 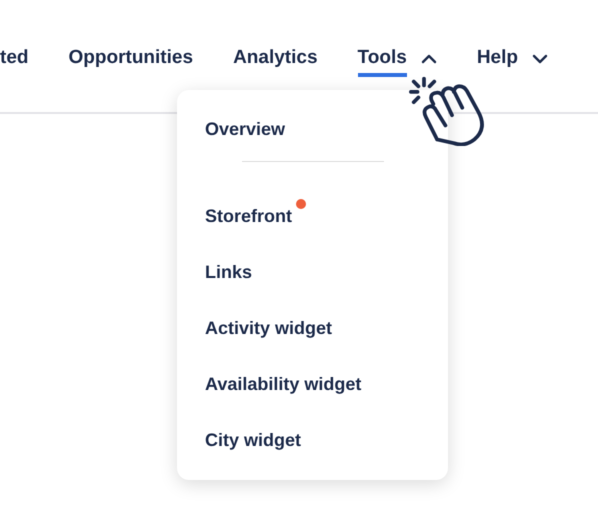 What do you see at coordinates (497, 62) in the screenshot?
I see `nav-link: Help` at bounding box center [497, 62].